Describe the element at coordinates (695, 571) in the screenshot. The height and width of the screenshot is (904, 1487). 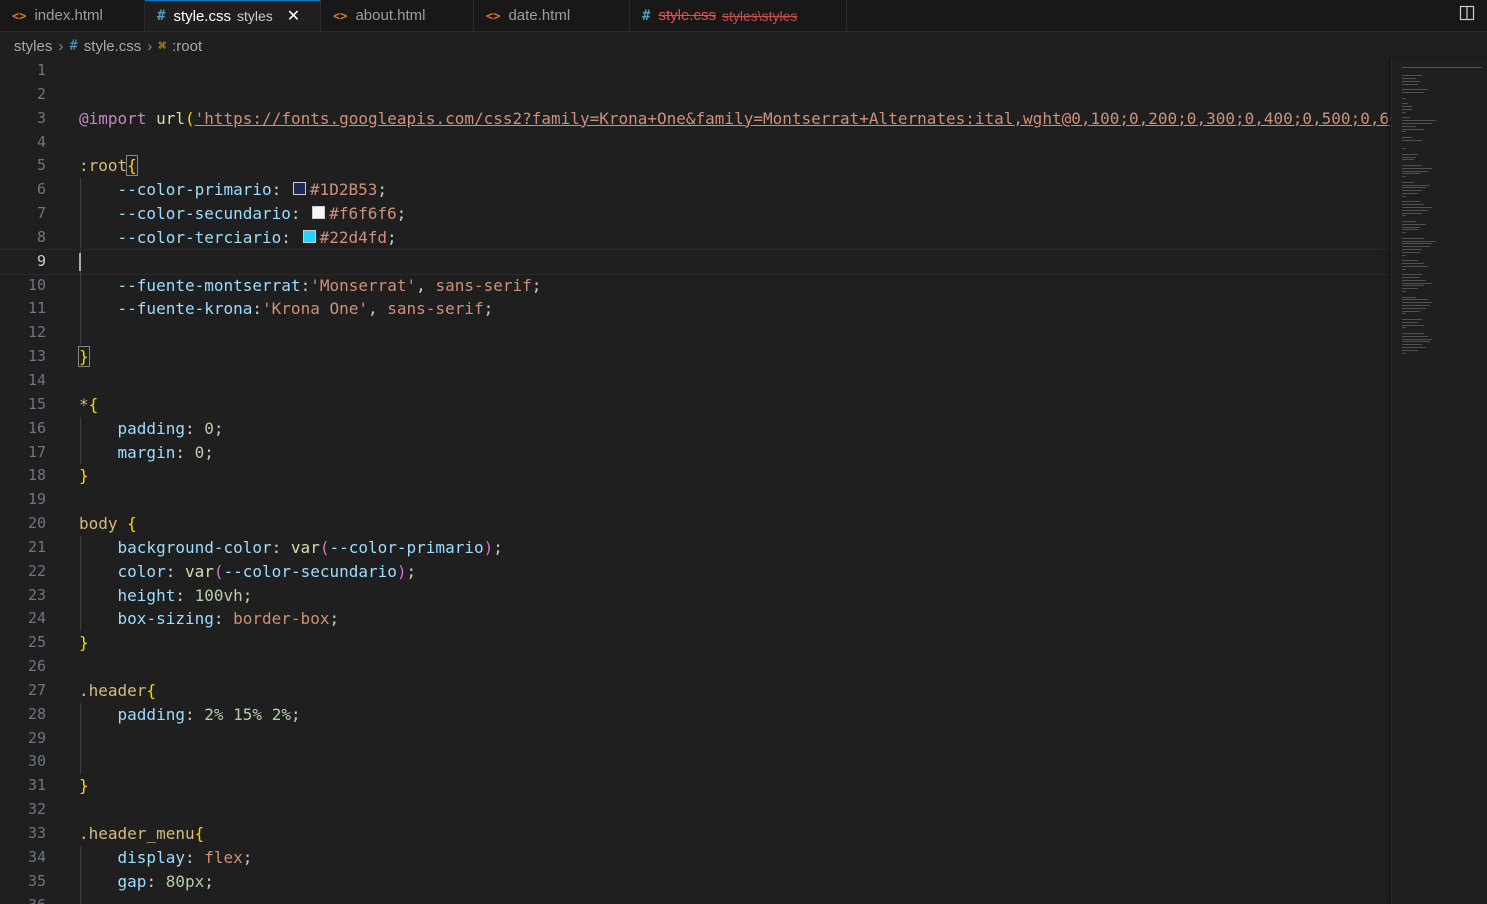
I see `code-line: 22 color: var(--color-secundario);` at that location.